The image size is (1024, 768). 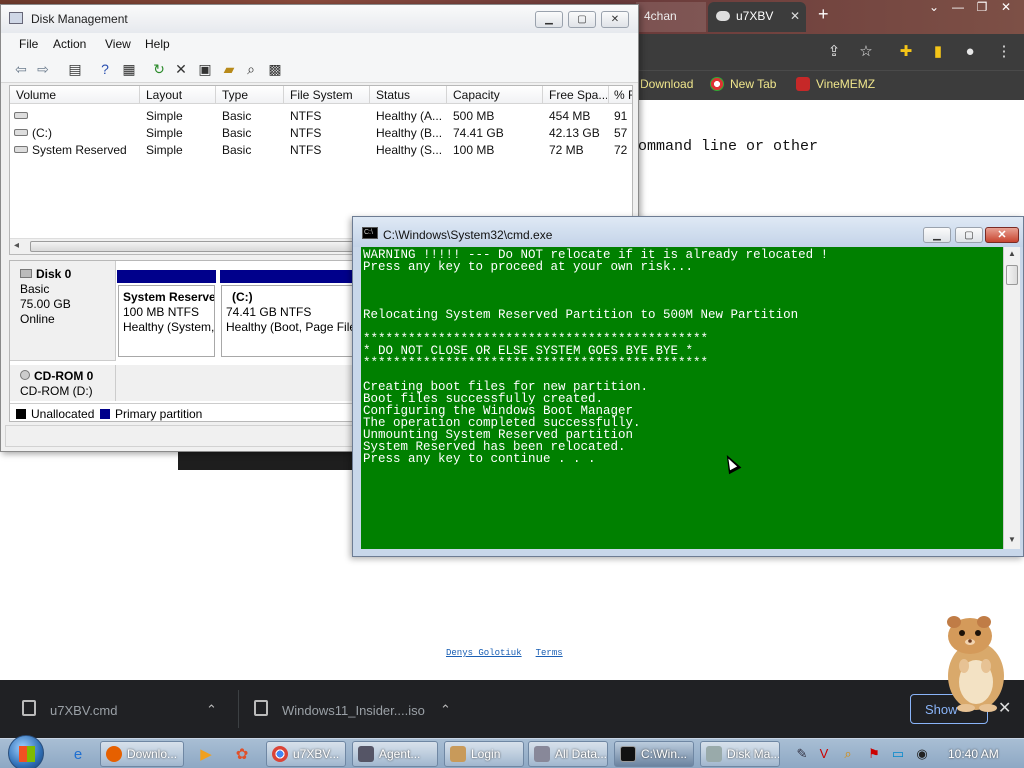 What do you see at coordinates (105, 69) in the screenshot?
I see `help-icon: ?` at bounding box center [105, 69].